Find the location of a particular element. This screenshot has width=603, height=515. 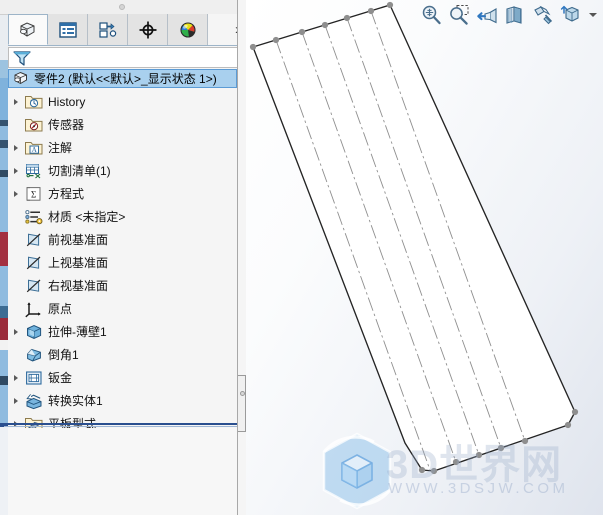

equations-icon: Σ is located at coordinates (34, 194).